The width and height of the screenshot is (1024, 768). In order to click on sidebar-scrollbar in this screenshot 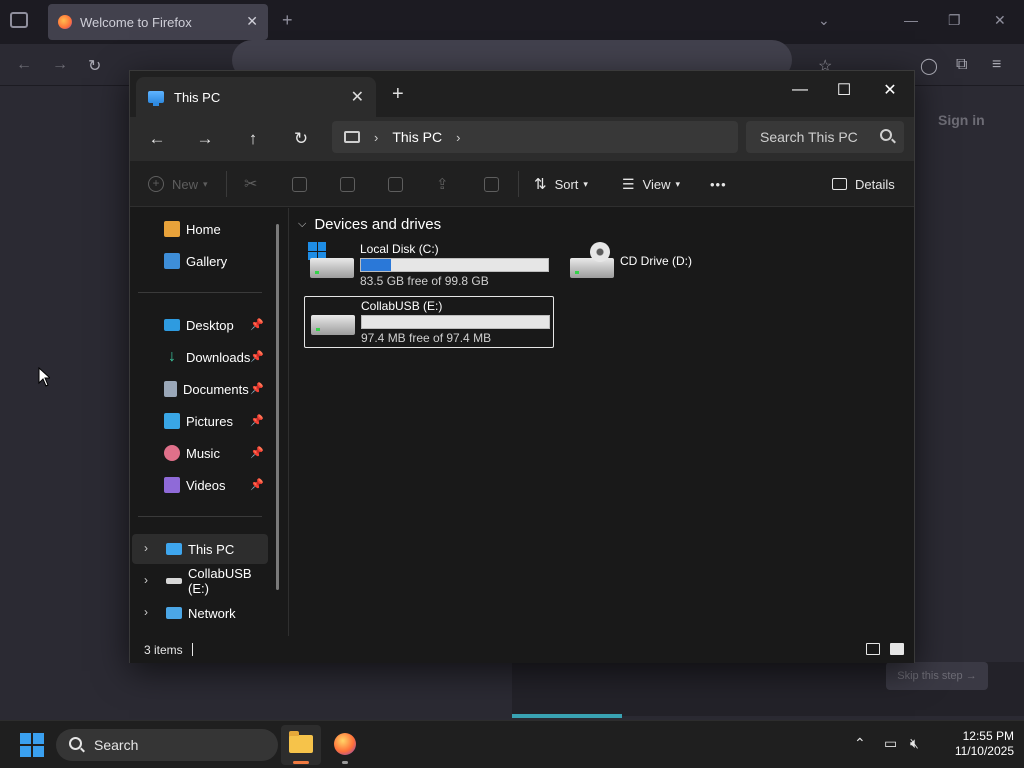, I will do `click(277, 407)`.